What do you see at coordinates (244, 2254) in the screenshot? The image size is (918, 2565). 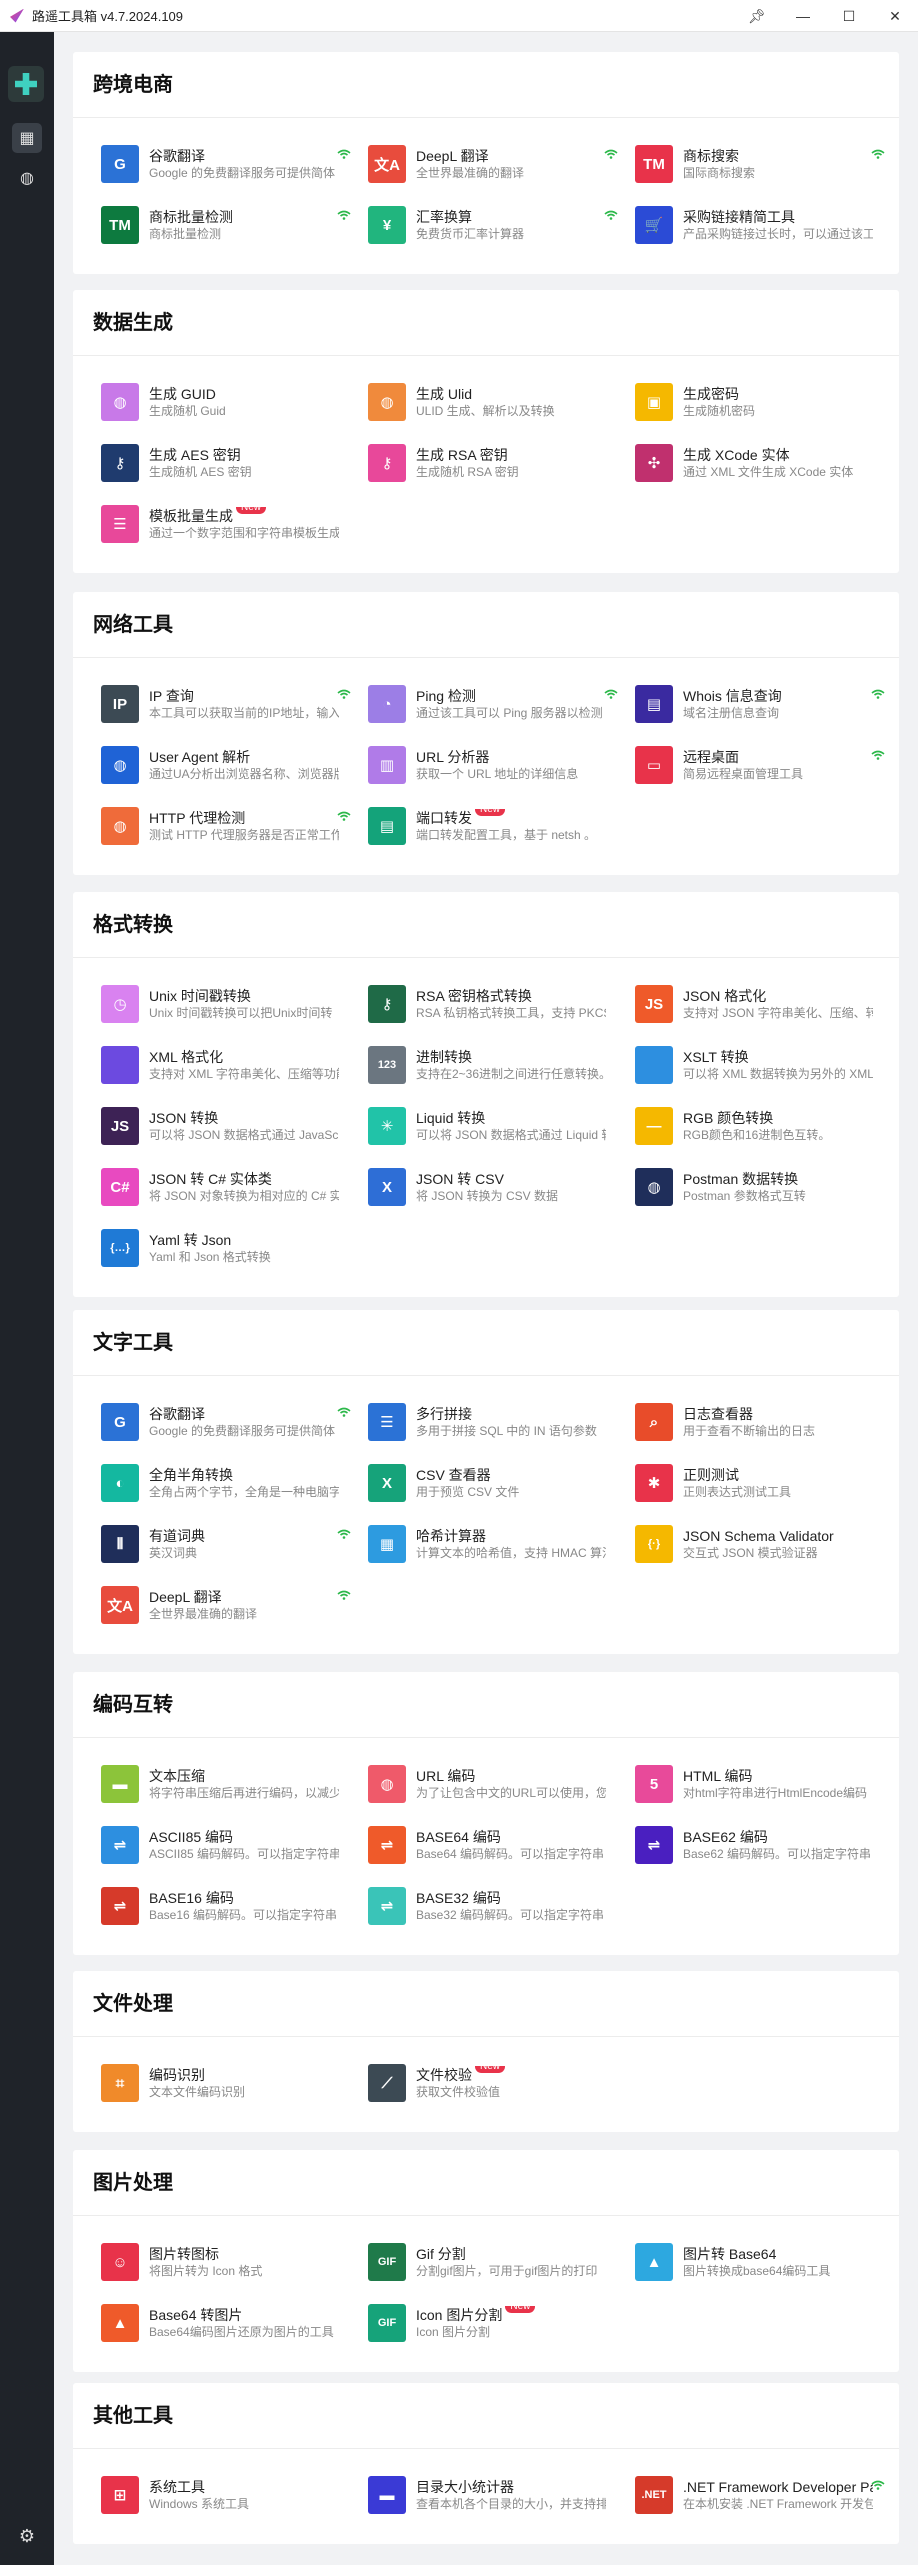 I see `tool-name: 图片转图标` at bounding box center [244, 2254].